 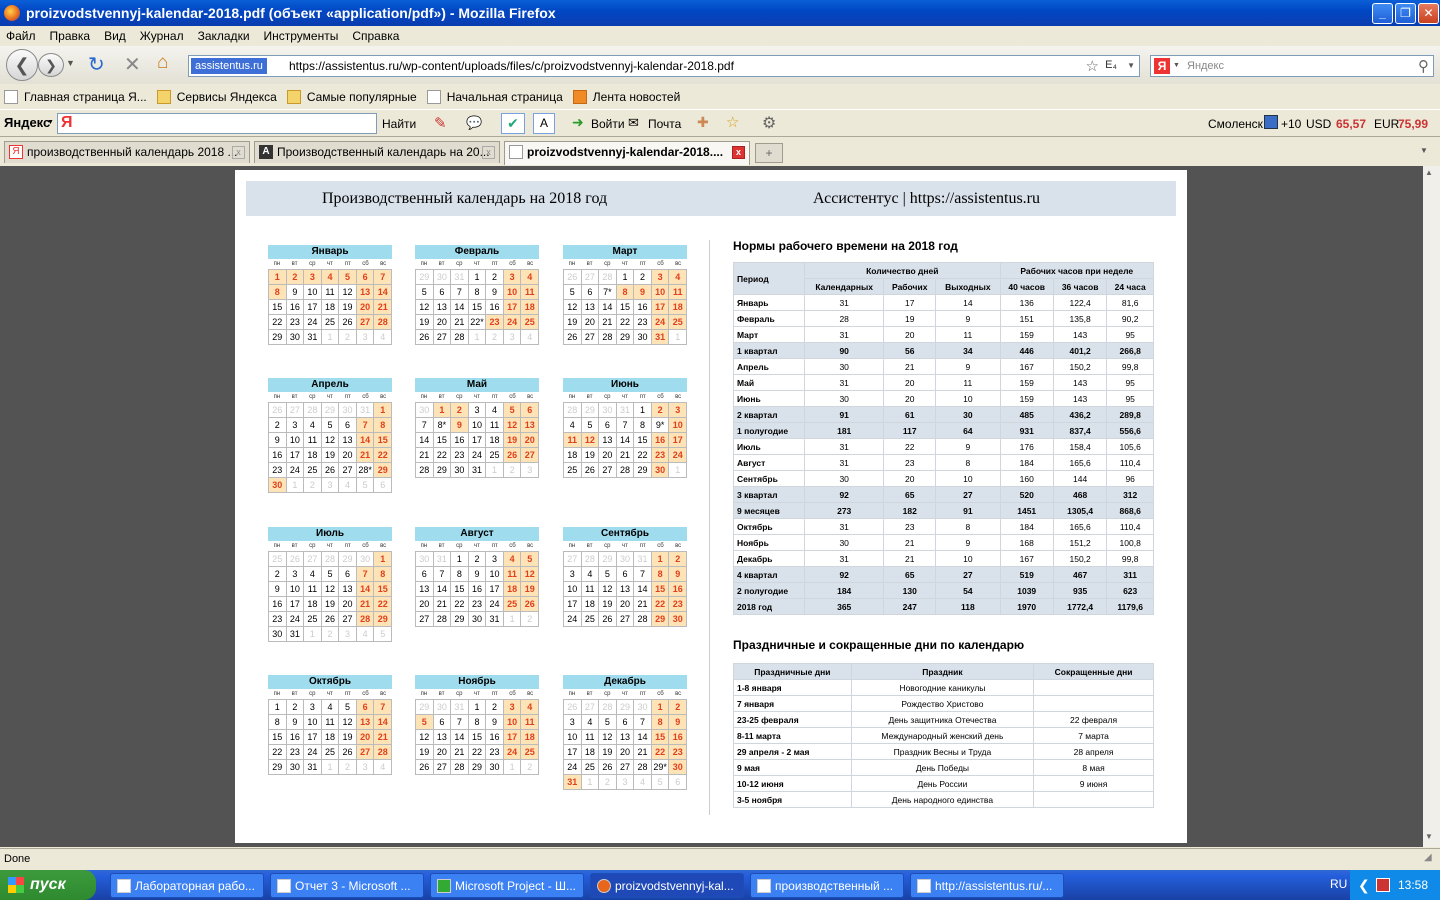 What do you see at coordinates (127, 152) in the screenshot?
I see `tab-yandex-search: Я производственный календарь 2018 ... x` at bounding box center [127, 152].